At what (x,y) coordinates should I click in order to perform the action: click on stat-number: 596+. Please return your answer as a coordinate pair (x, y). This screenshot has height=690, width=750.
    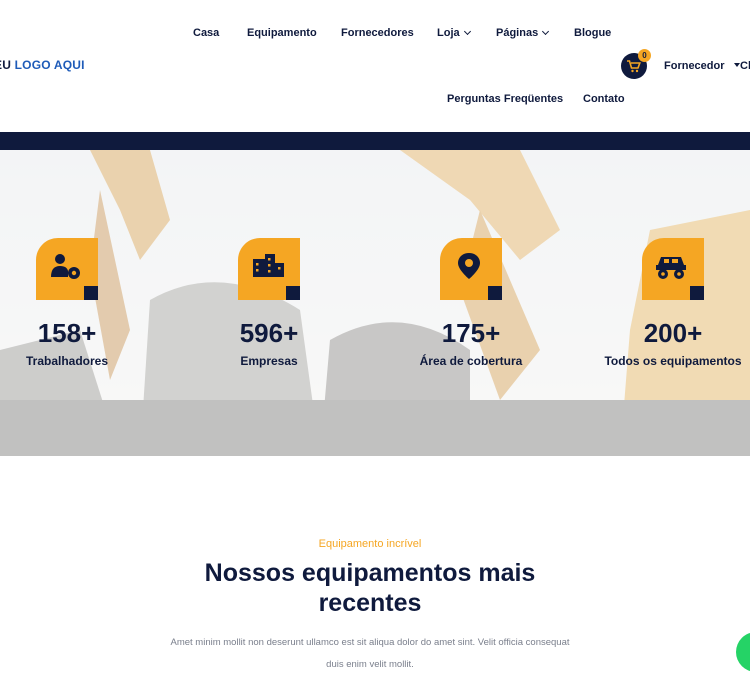
    Looking at the image, I should click on (269, 333).